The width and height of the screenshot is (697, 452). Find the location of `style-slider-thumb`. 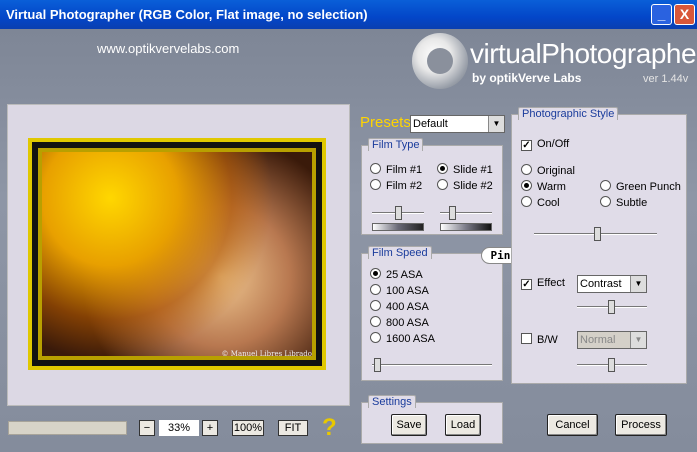

style-slider-thumb is located at coordinates (597, 234).